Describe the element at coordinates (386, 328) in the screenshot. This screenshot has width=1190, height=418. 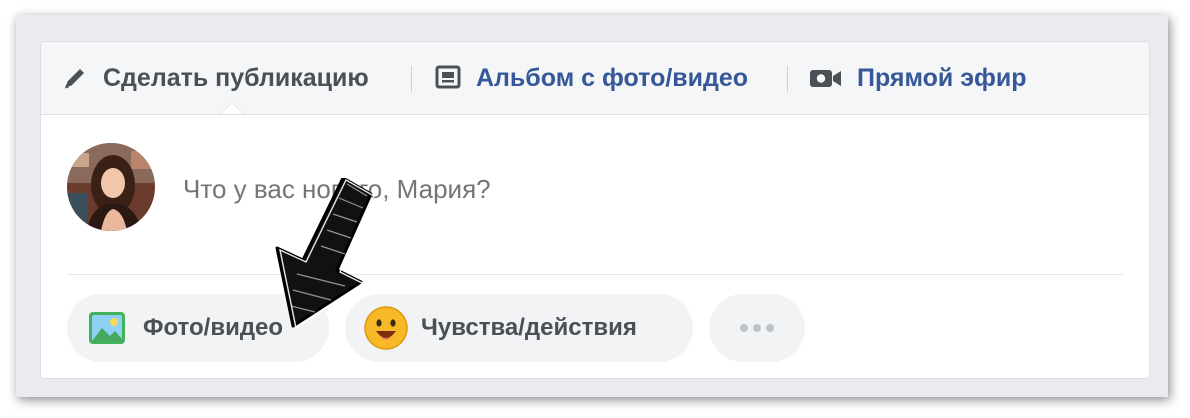
I see `smiley-face-icon` at that location.